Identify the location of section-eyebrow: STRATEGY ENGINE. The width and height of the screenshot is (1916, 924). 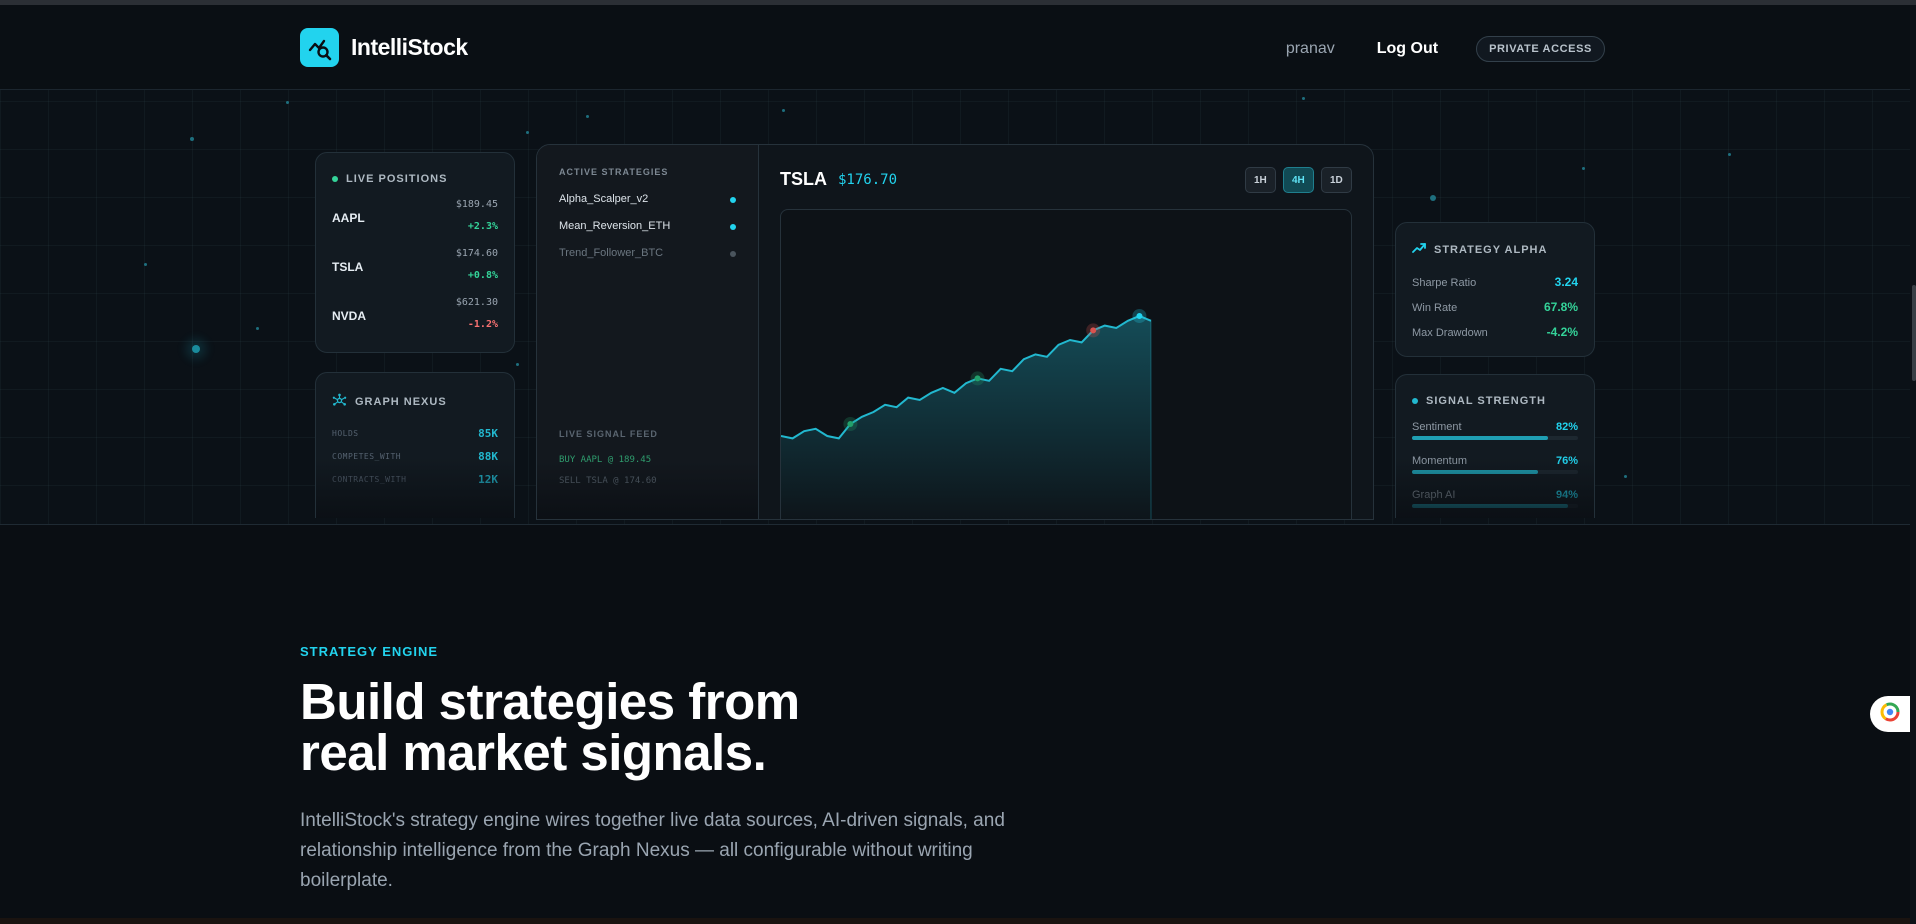
(369, 651).